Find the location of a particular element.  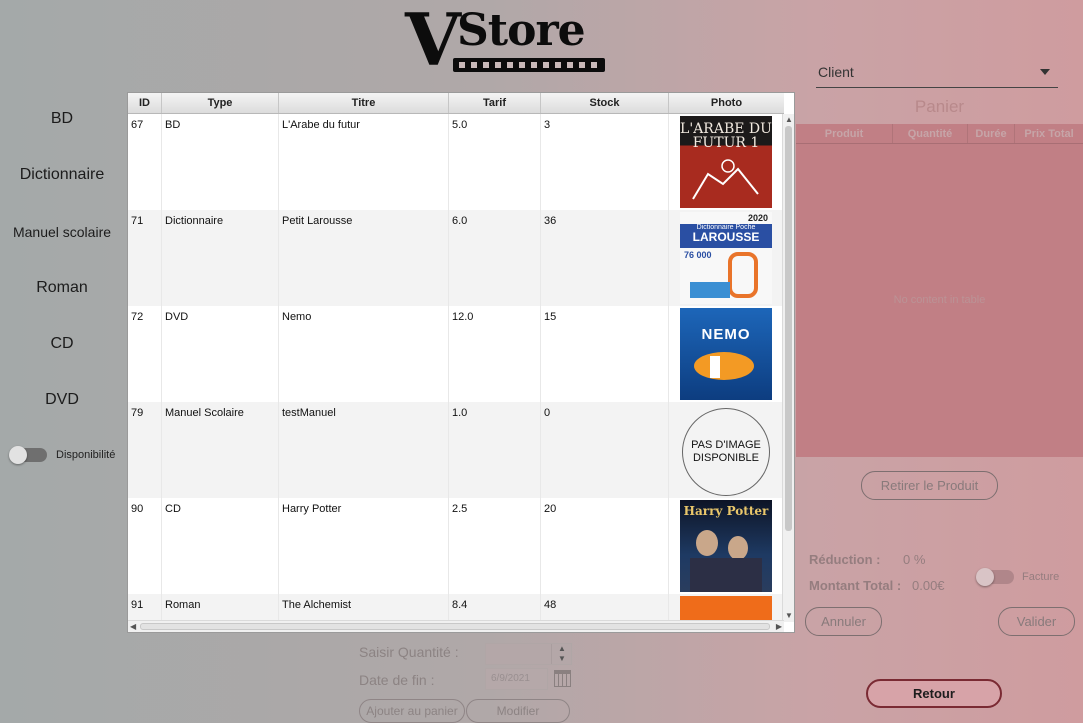

cell-stock: 0 is located at coordinates (605, 450).